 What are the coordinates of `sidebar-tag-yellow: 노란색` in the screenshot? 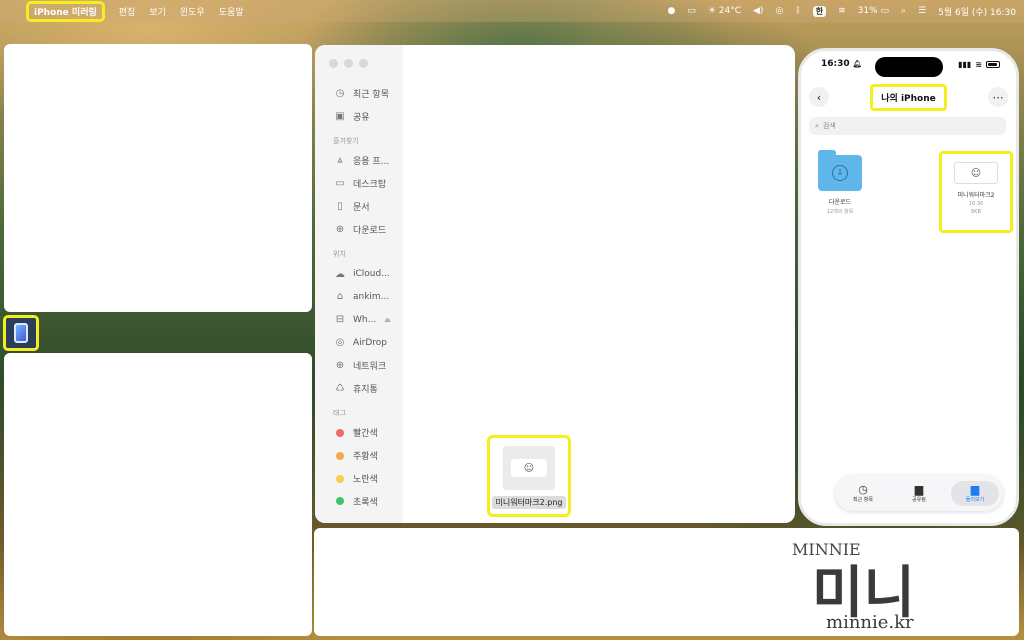 It's located at (359, 478).